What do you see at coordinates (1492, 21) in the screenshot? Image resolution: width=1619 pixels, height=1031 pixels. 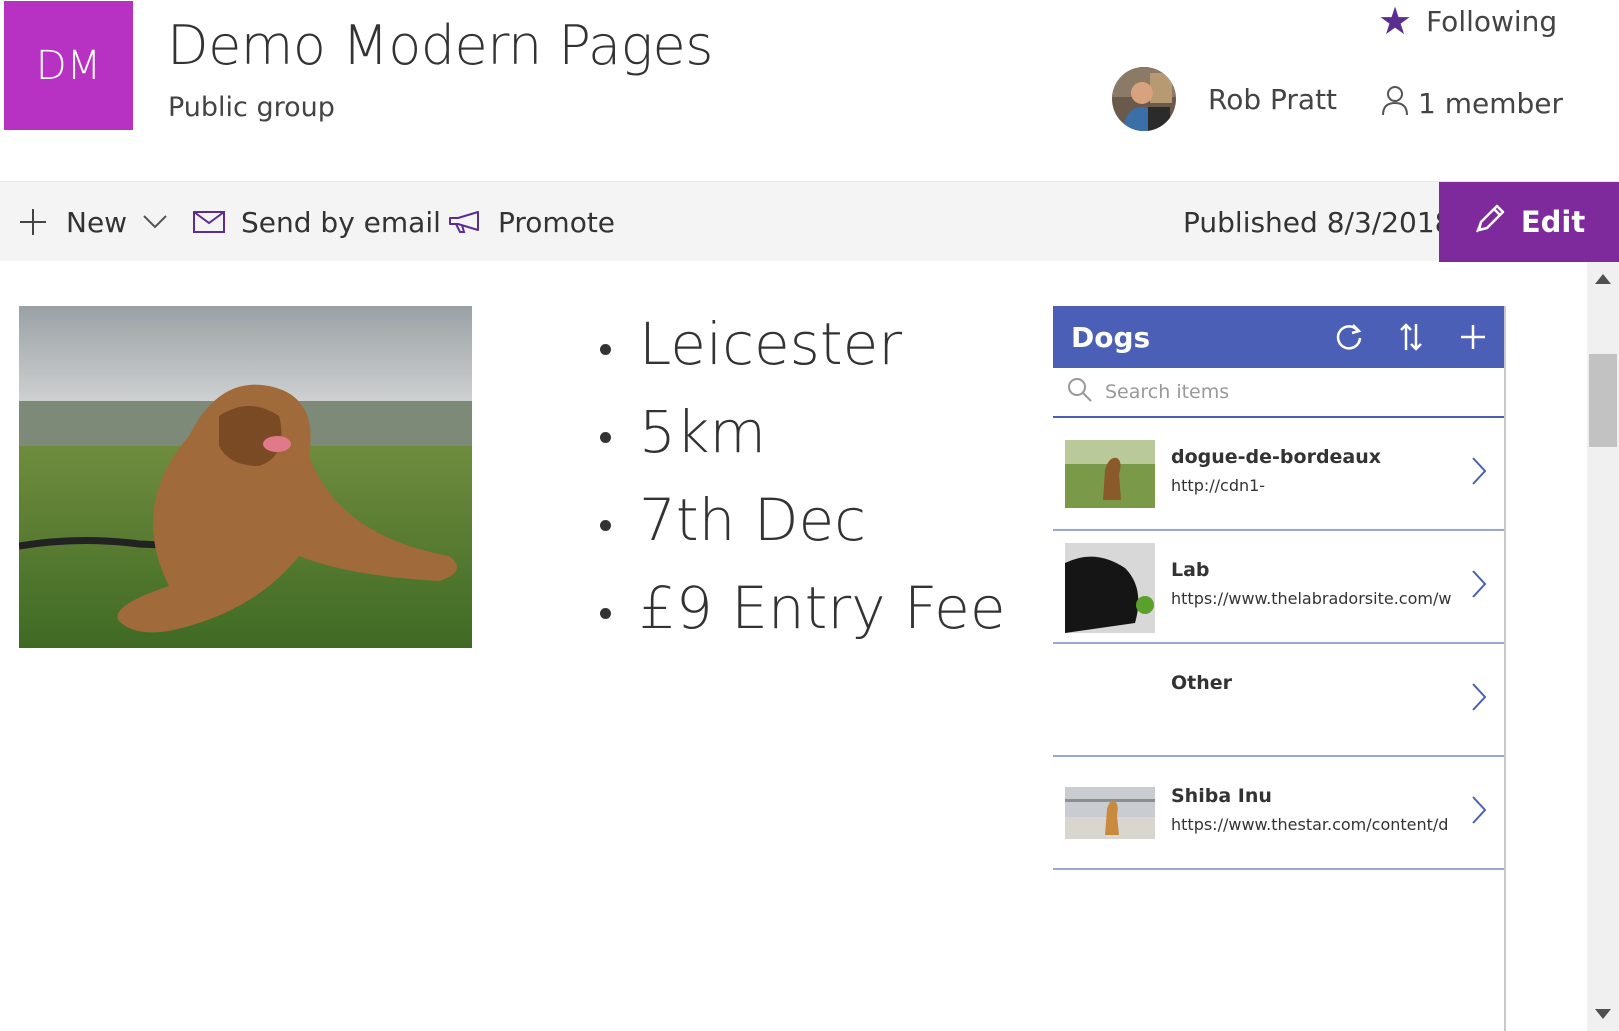 I see `following-label: Following` at bounding box center [1492, 21].